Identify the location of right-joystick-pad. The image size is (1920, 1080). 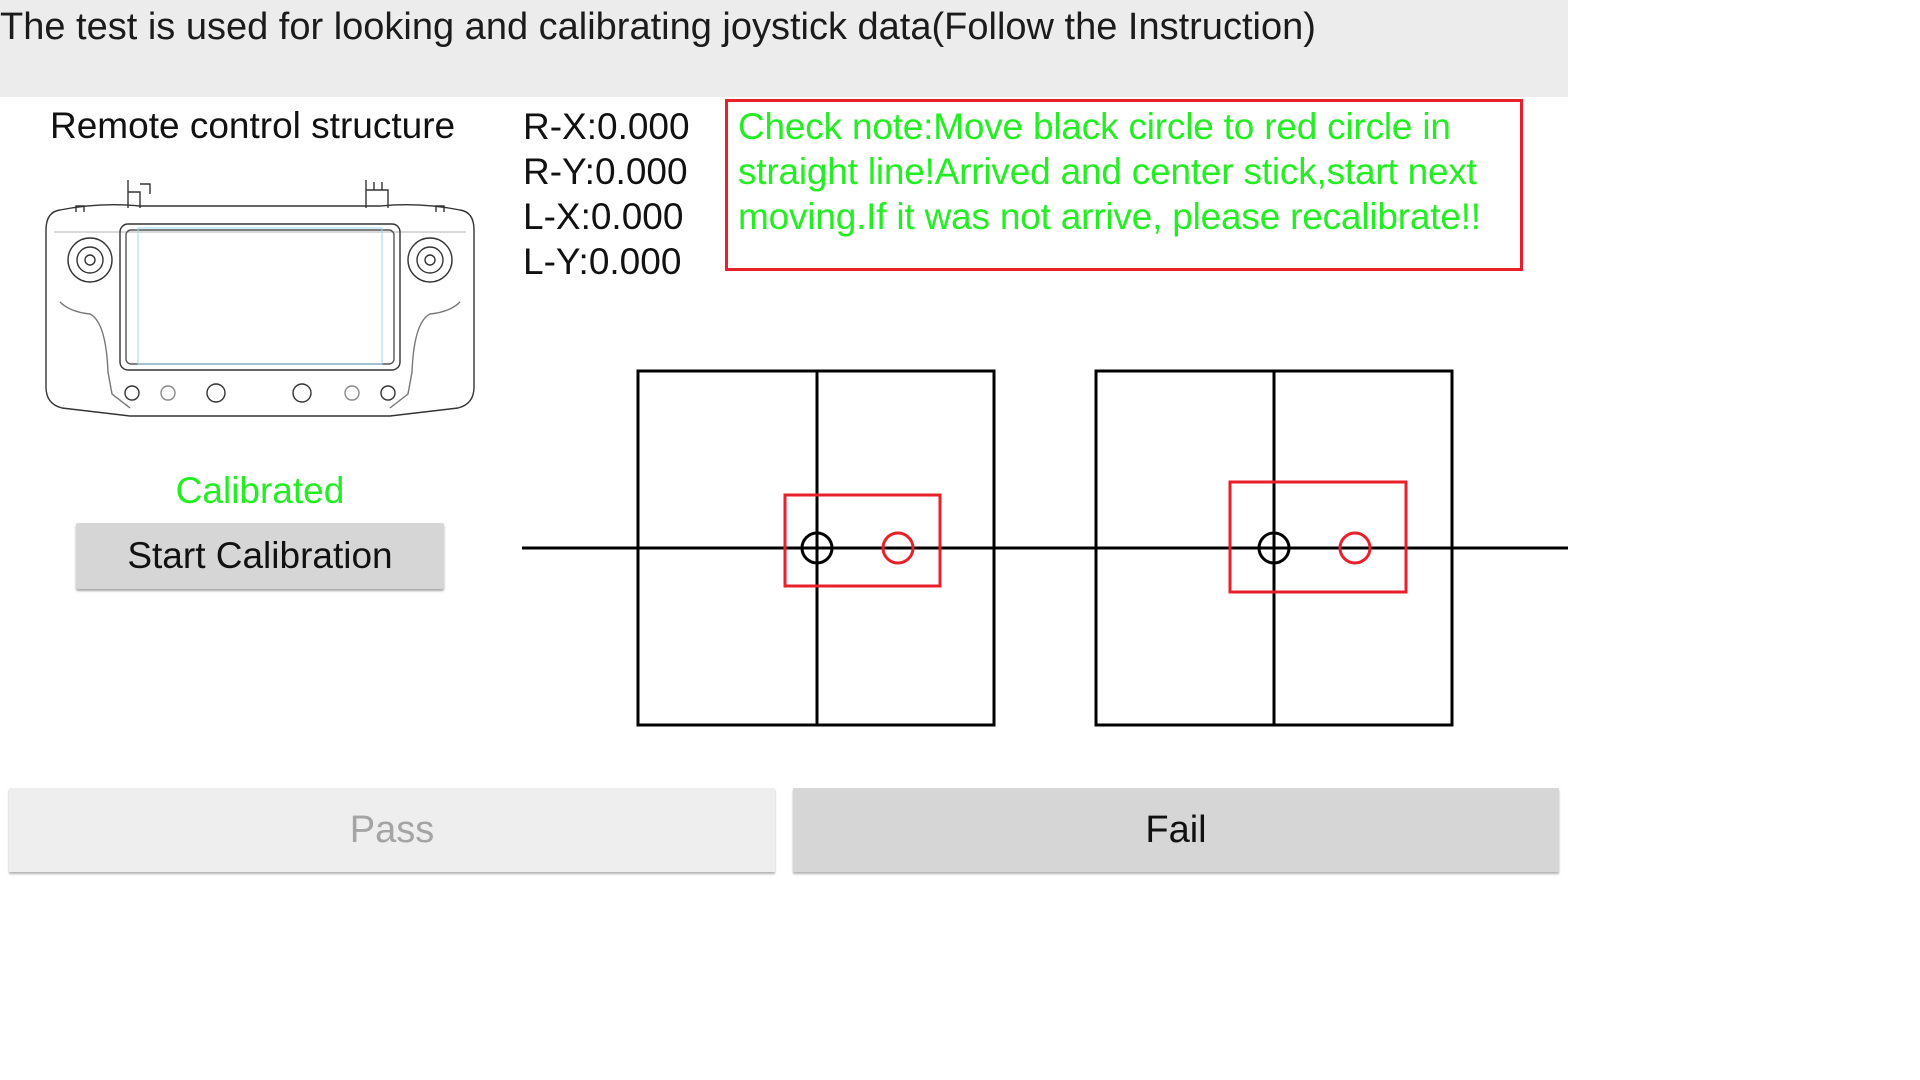
(1274, 548).